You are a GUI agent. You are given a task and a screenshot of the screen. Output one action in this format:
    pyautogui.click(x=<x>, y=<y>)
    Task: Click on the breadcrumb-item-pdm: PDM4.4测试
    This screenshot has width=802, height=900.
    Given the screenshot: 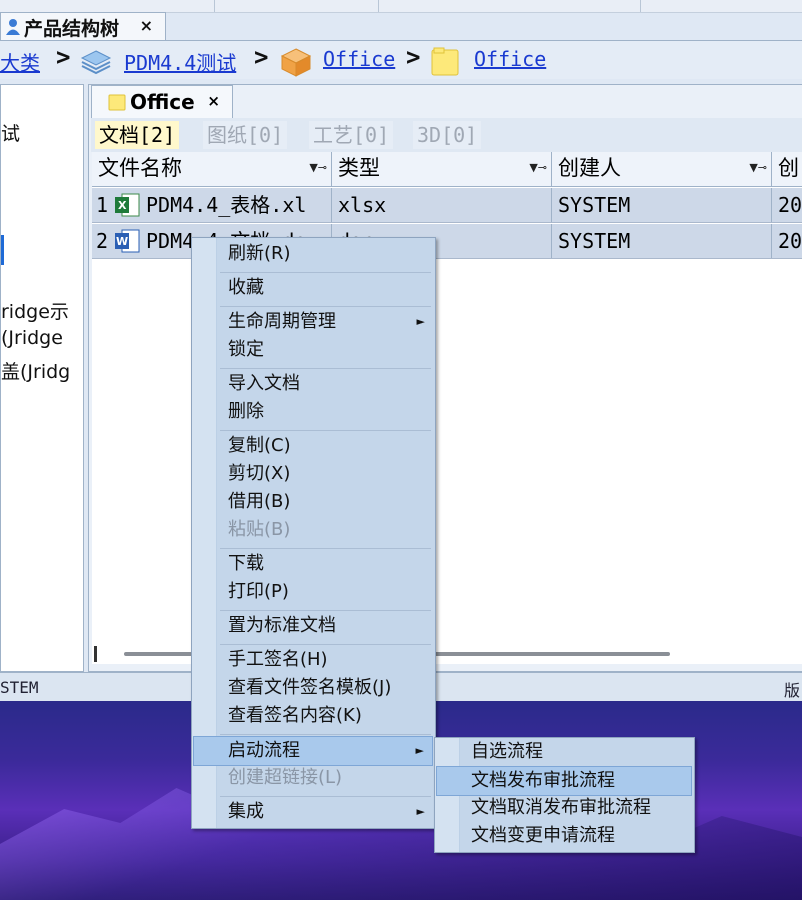 What is the action you would take?
    pyautogui.click(x=180, y=61)
    